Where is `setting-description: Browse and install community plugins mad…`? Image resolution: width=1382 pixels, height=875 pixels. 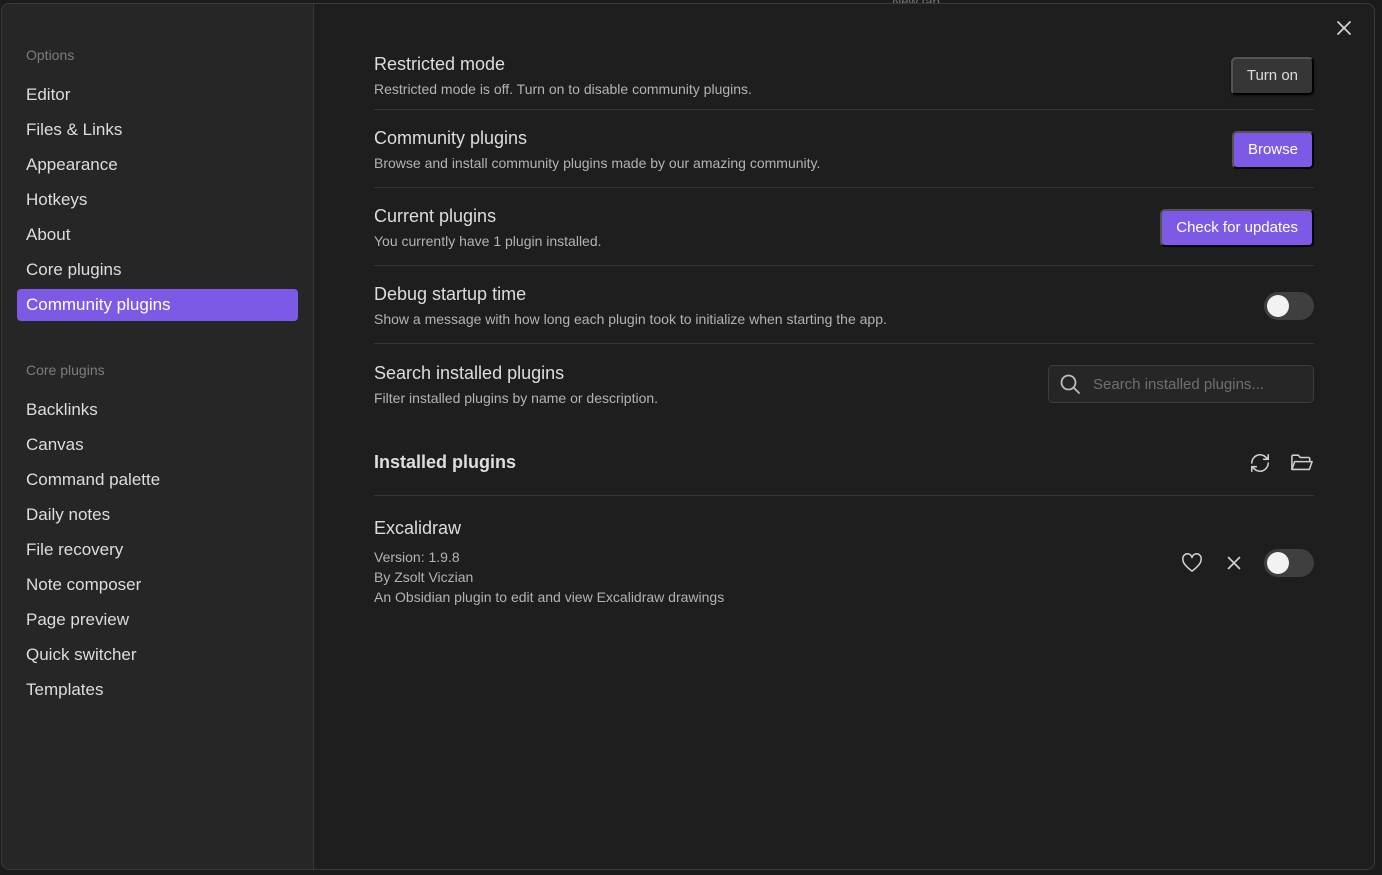 setting-description: Browse and install community plugins mad… is located at coordinates (597, 163).